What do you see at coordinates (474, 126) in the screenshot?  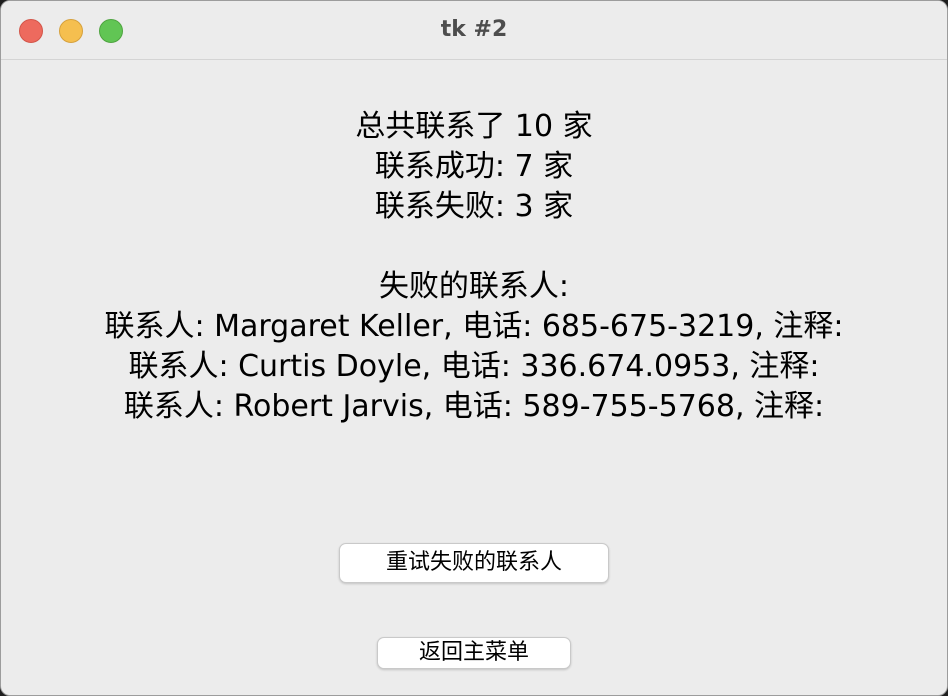 I see `total-contacted-text: 总共联系了 10 家` at bounding box center [474, 126].